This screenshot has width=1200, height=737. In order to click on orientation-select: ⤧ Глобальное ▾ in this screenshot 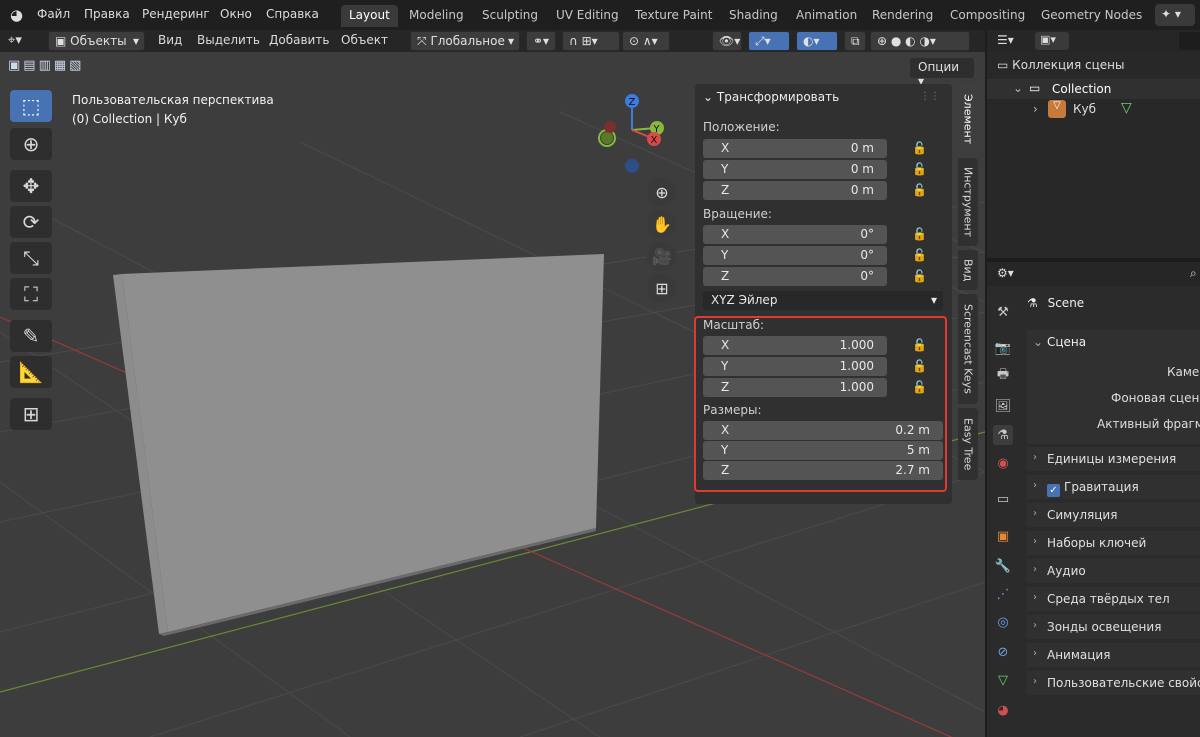, I will do `click(465, 41)`.